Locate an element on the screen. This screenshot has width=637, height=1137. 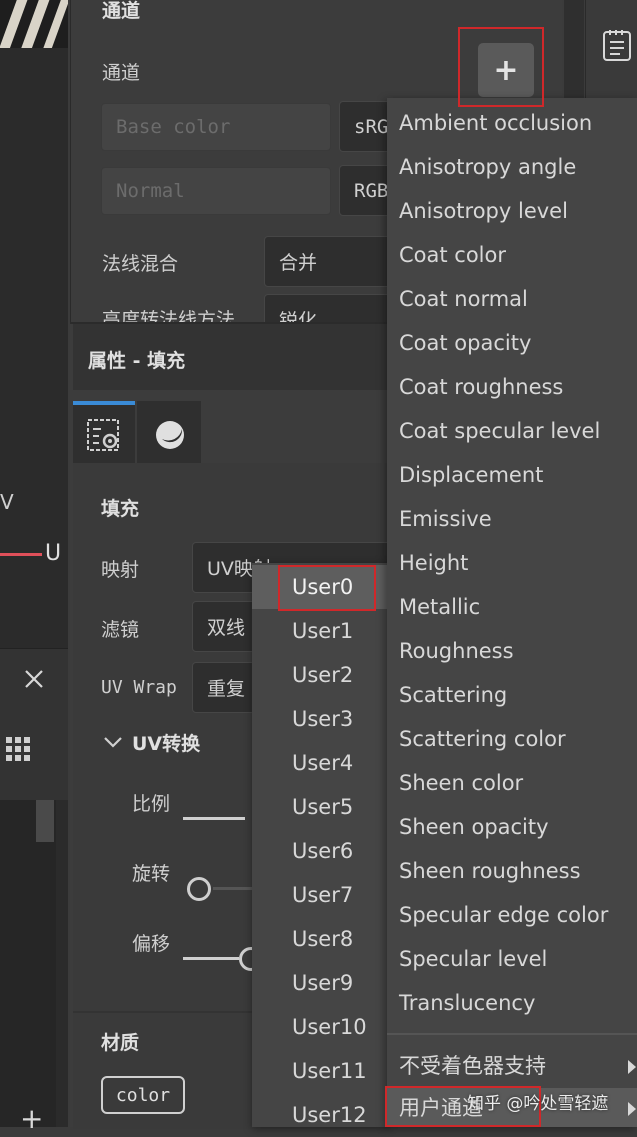
rotate-label: 旋转 is located at coordinates (151, 874).